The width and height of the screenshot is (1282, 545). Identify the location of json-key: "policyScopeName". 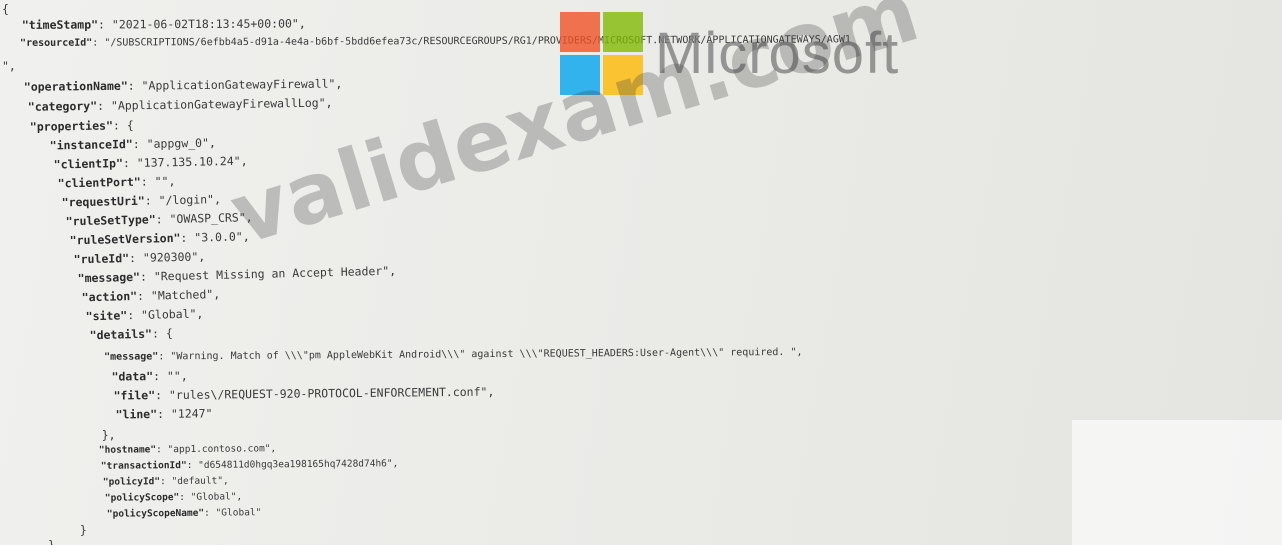
(155, 513).